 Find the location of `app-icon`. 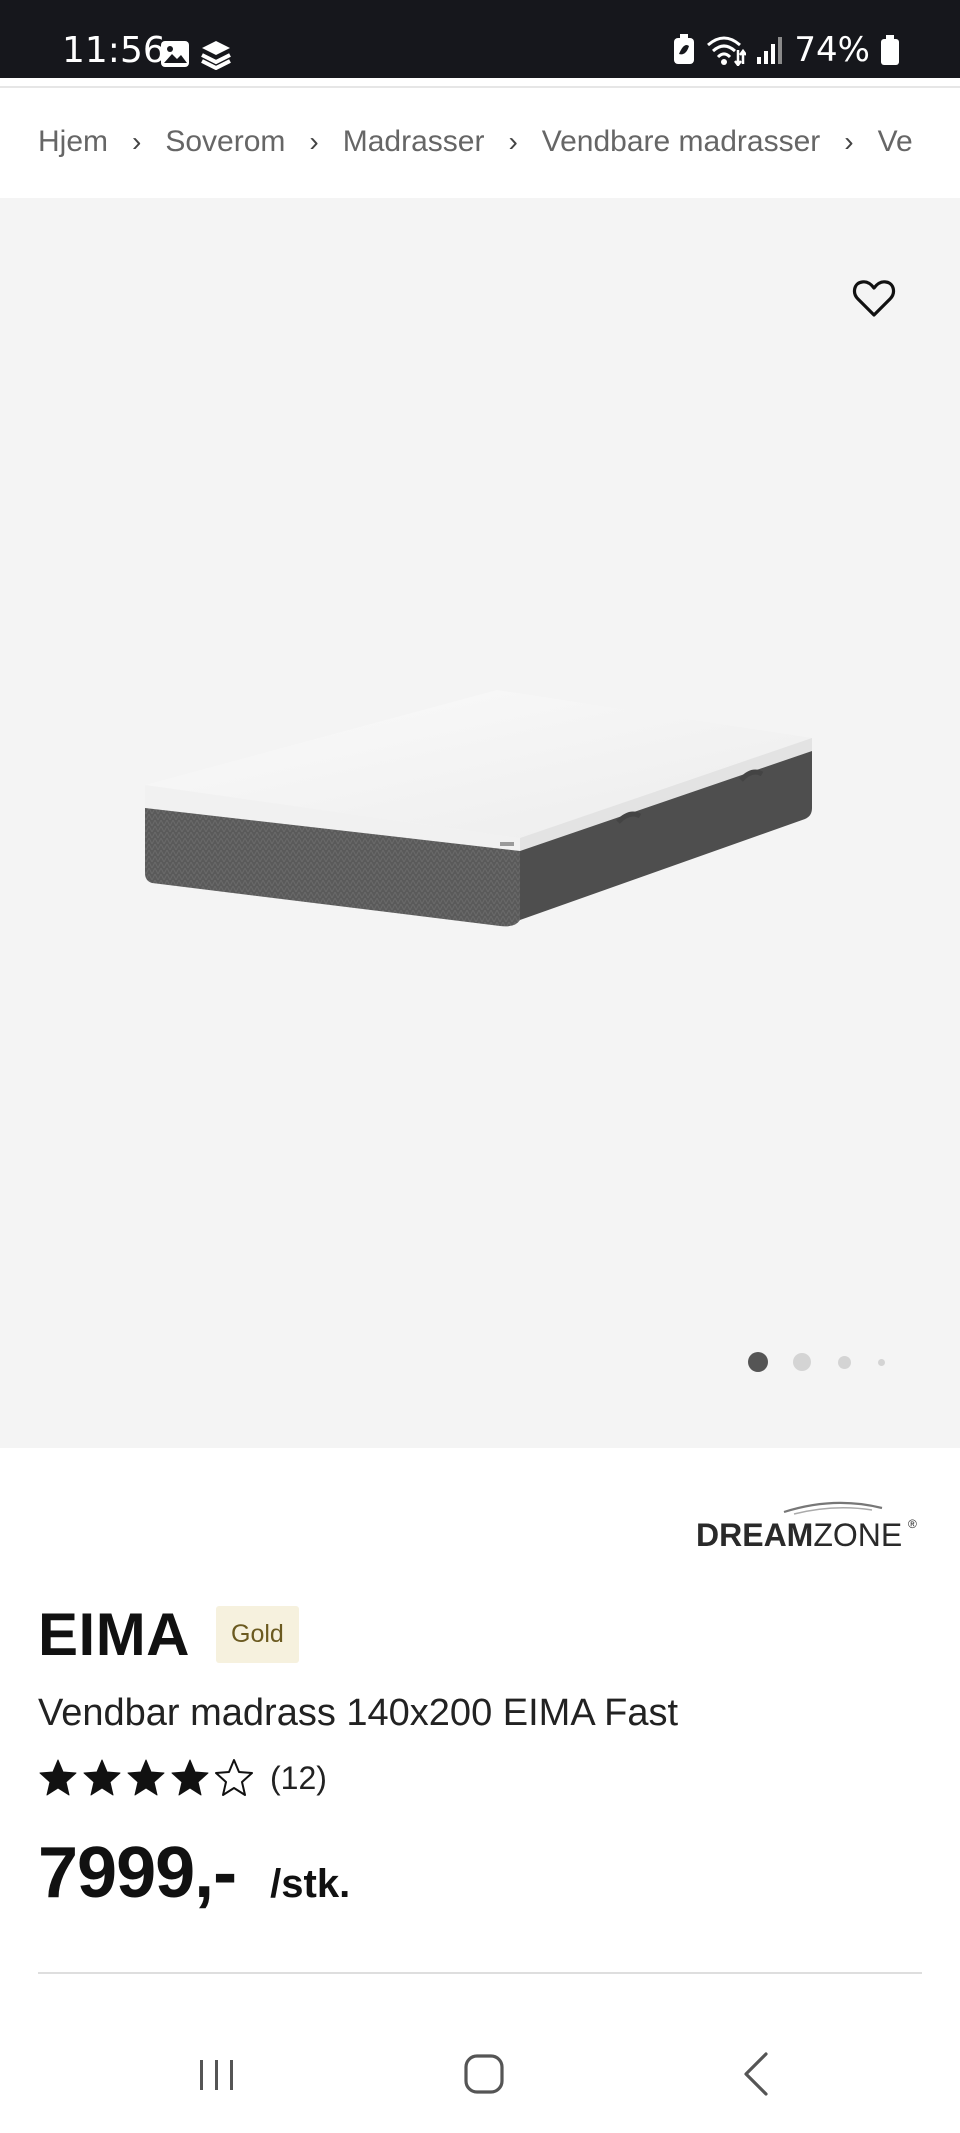

app-icon is located at coordinates (216, 55).